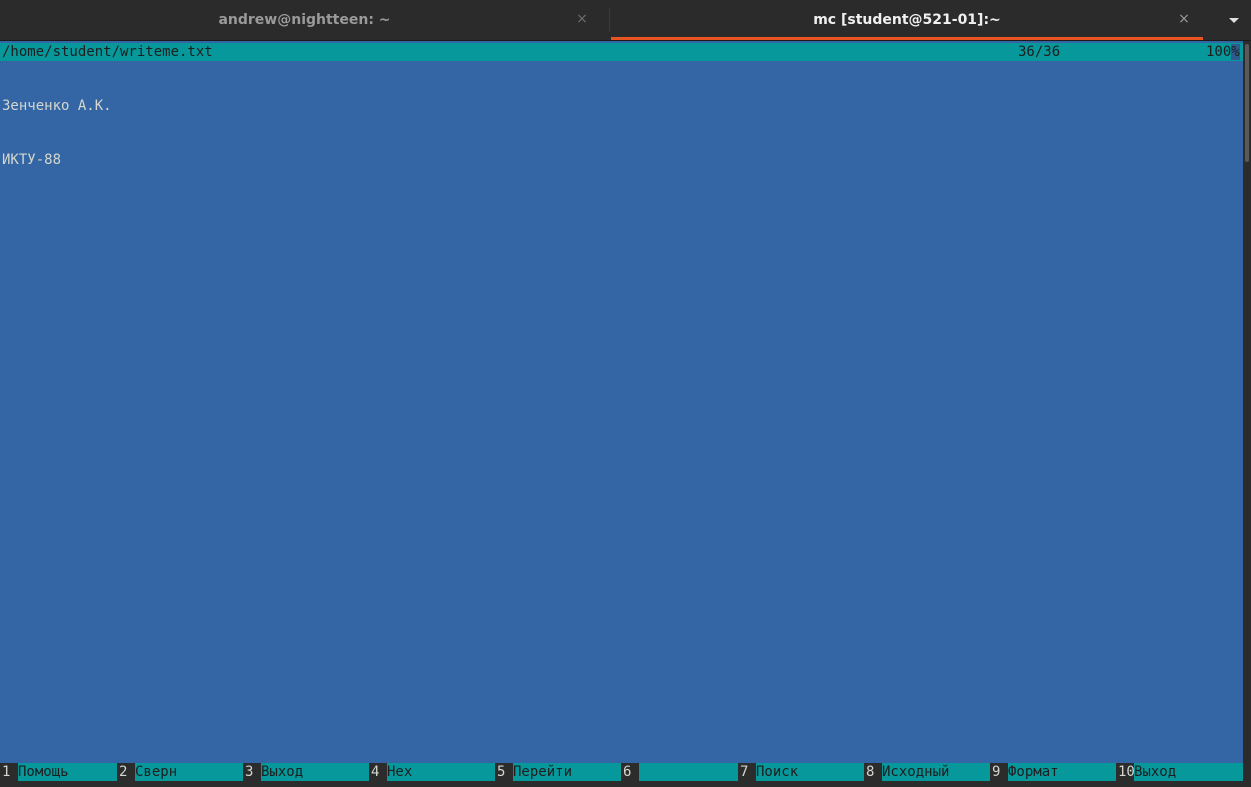 Image resolution: width=1251 pixels, height=787 pixels. I want to click on tab-mc: mc [student@521-01]:~, so click(907, 20).